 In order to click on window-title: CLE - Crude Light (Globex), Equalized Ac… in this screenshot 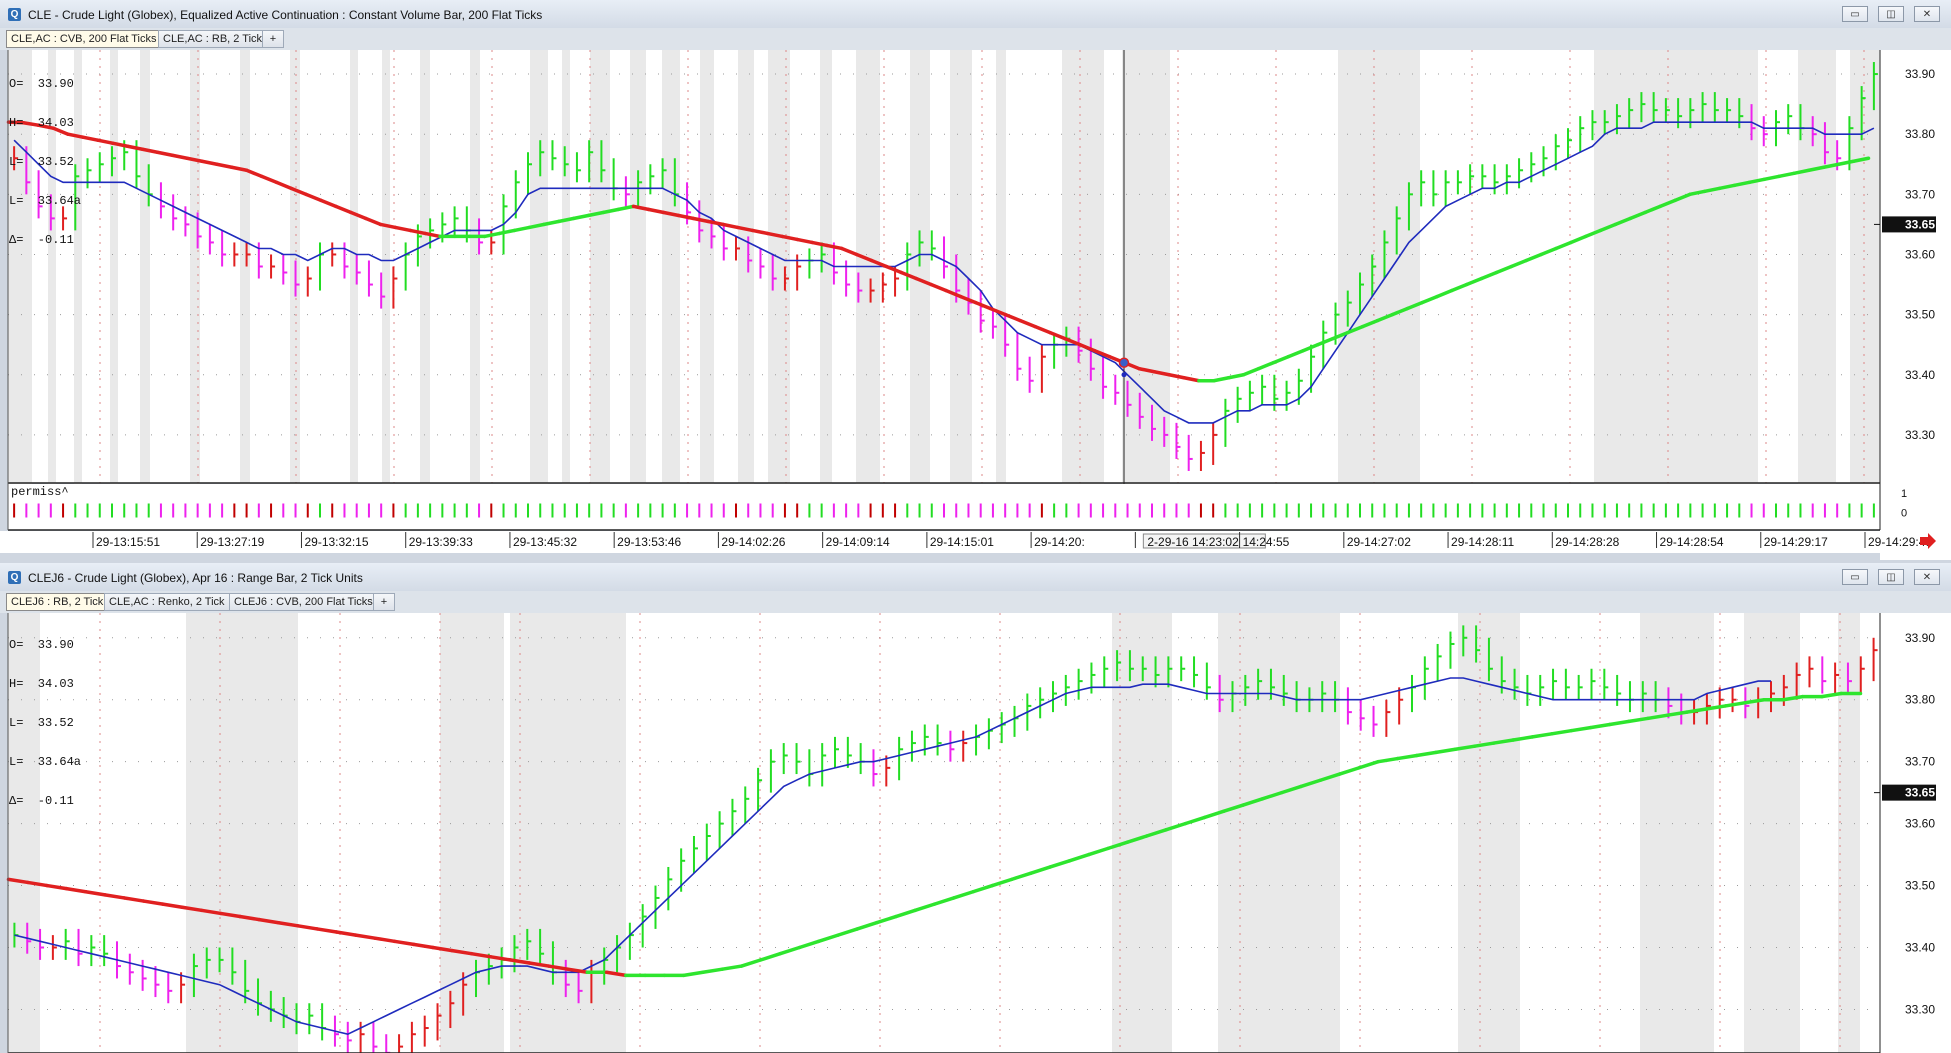, I will do `click(285, 15)`.